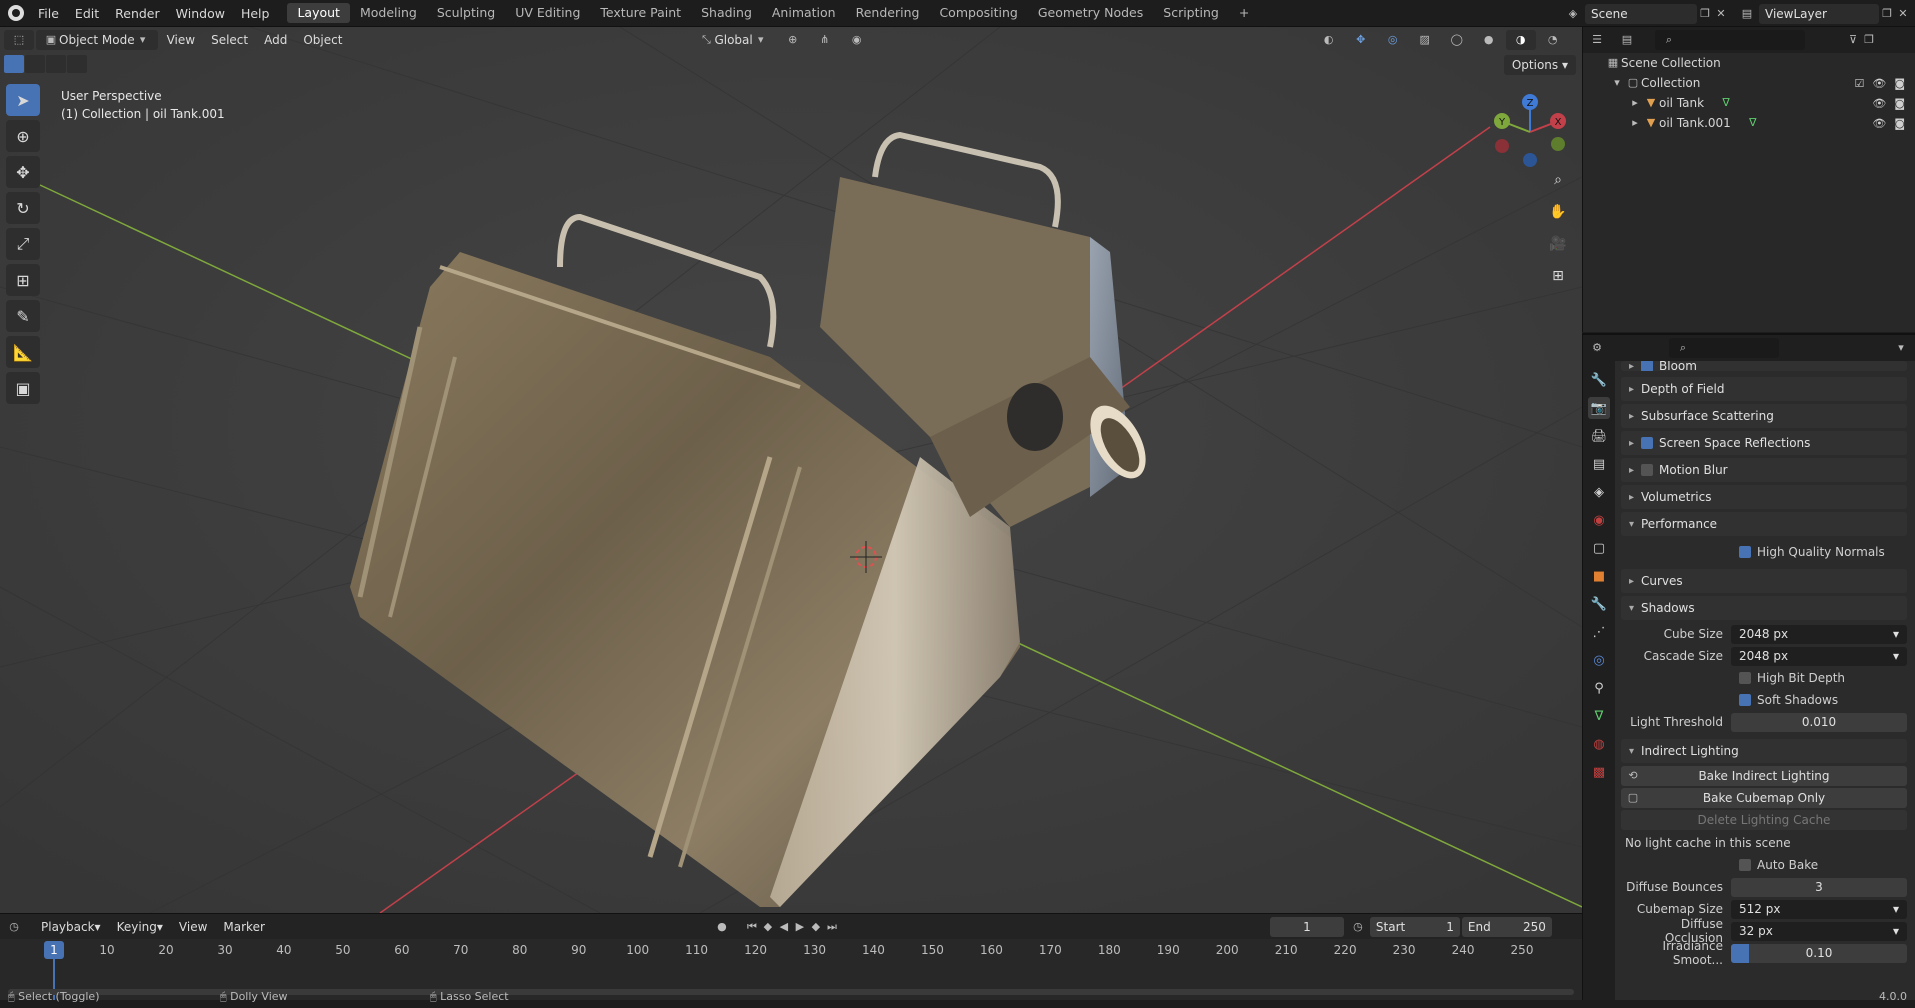 The height and width of the screenshot is (1008, 1915). What do you see at coordinates (388, 13) in the screenshot?
I see `tab-modeling: Modeling` at bounding box center [388, 13].